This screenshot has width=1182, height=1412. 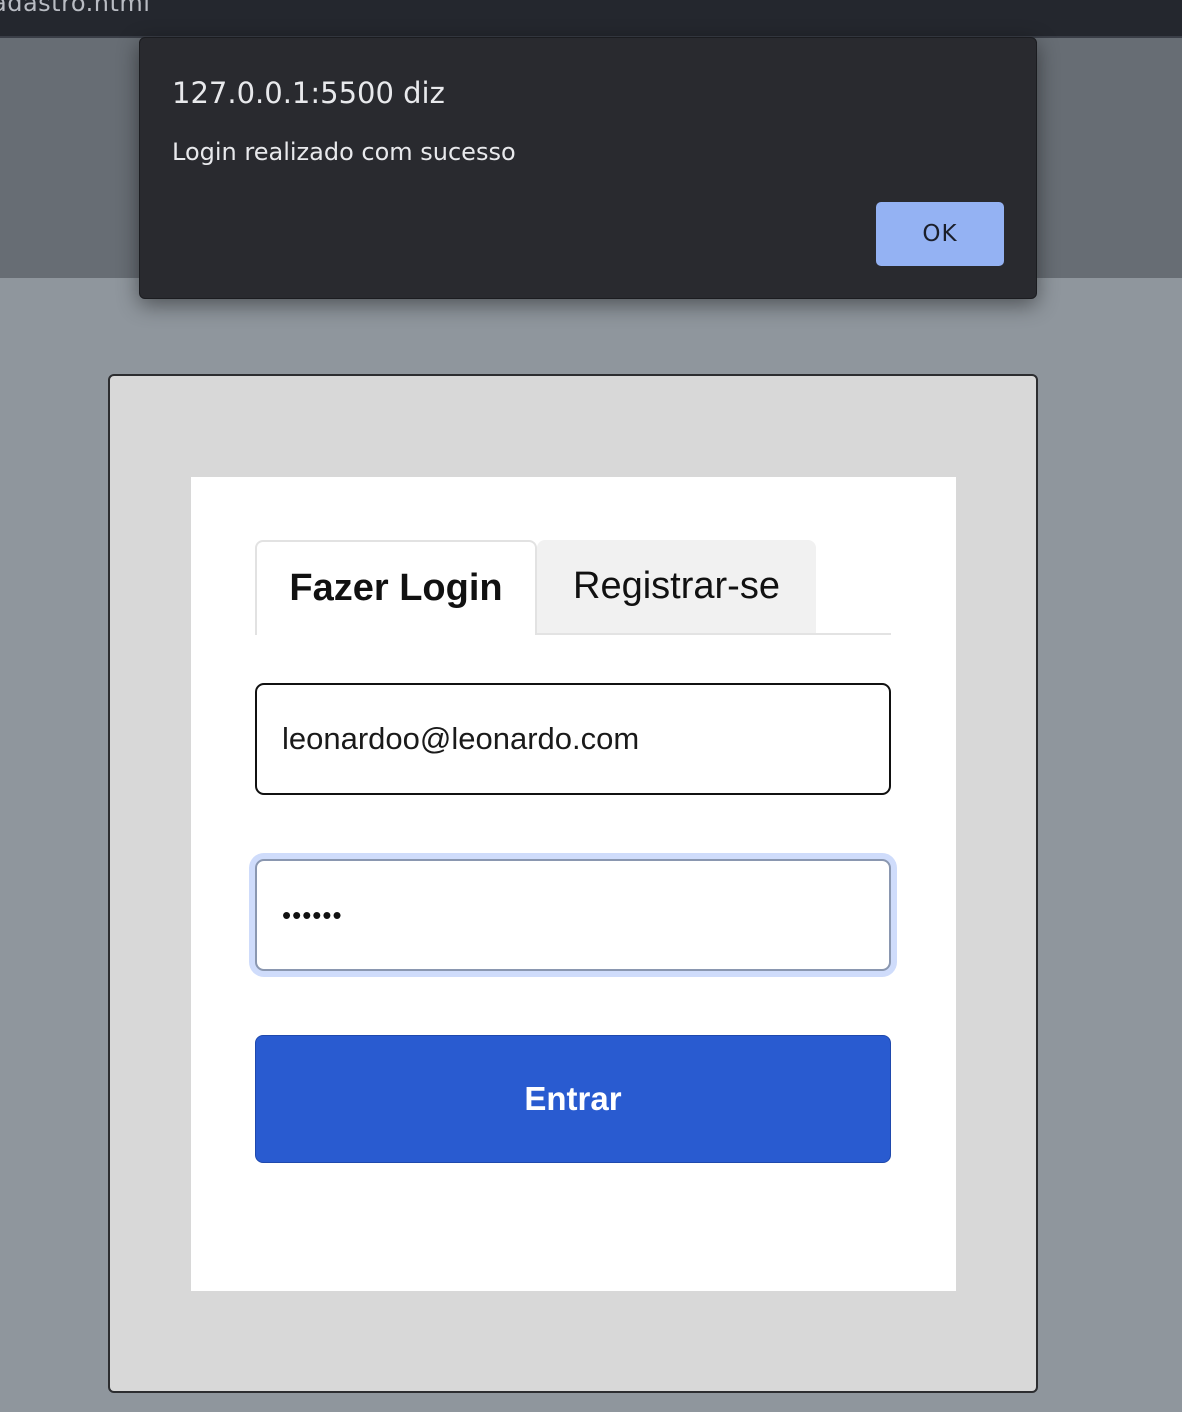 What do you see at coordinates (344, 152) in the screenshot?
I see `alert-message: Login realizado com sucesso` at bounding box center [344, 152].